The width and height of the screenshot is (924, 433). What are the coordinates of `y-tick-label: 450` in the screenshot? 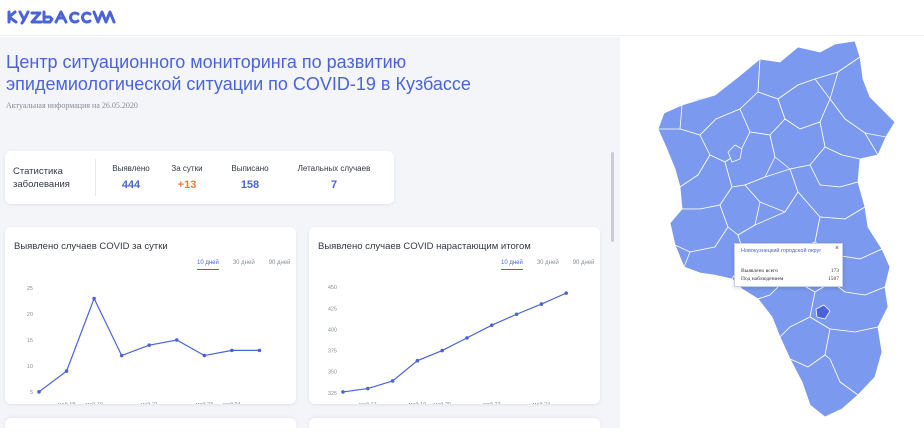 It's located at (332, 288).